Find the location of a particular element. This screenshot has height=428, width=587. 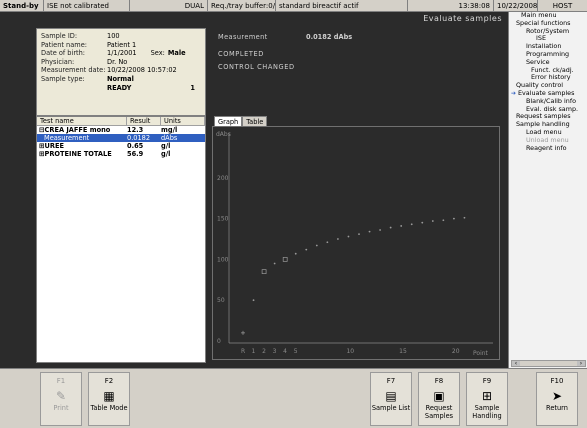

sex-value: Male is located at coordinates (176, 53).